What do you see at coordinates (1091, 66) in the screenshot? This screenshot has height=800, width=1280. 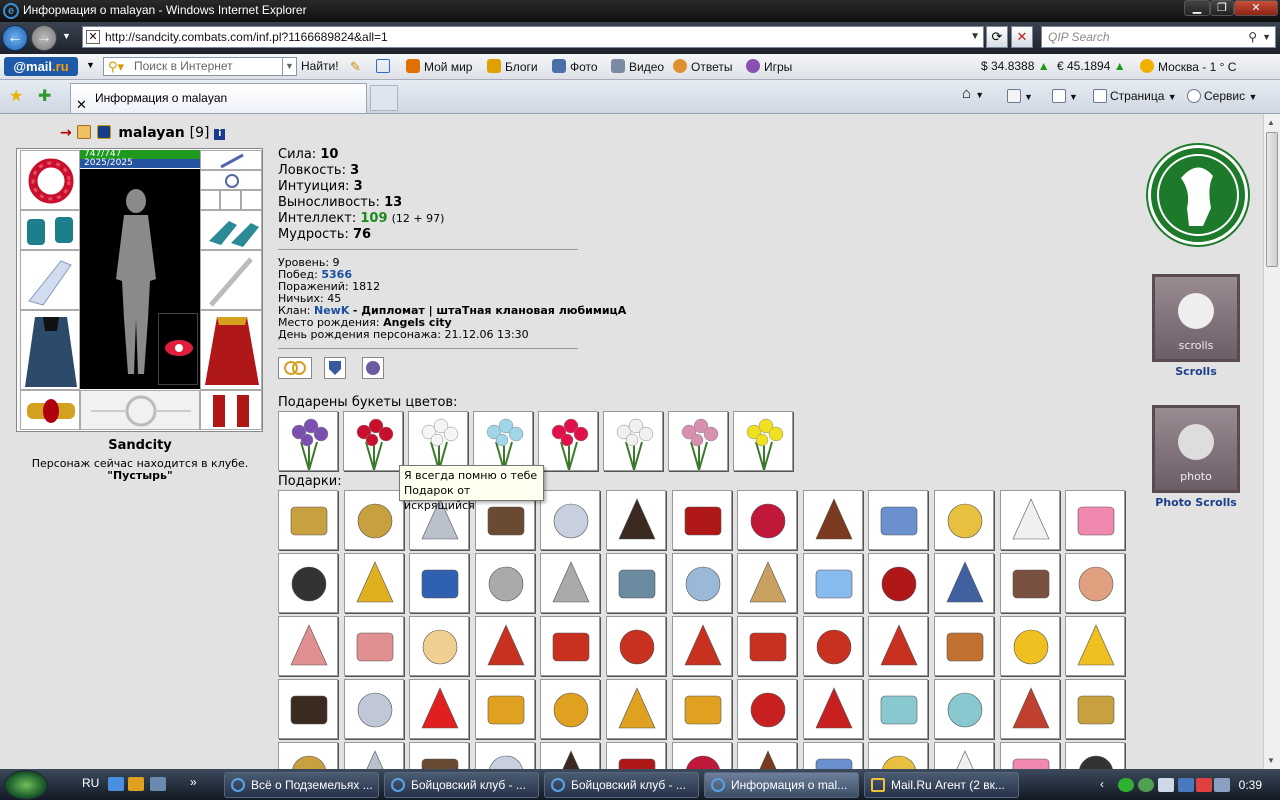 I see `eur-rate: € 45.1894 ▲` at bounding box center [1091, 66].